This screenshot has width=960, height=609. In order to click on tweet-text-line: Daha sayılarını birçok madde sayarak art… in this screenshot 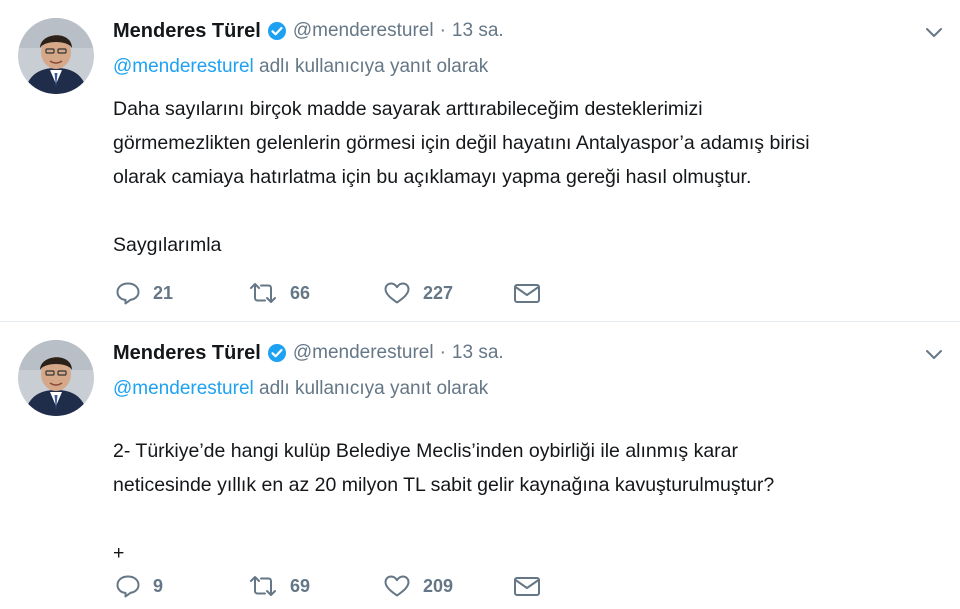, I will do `click(408, 109)`.